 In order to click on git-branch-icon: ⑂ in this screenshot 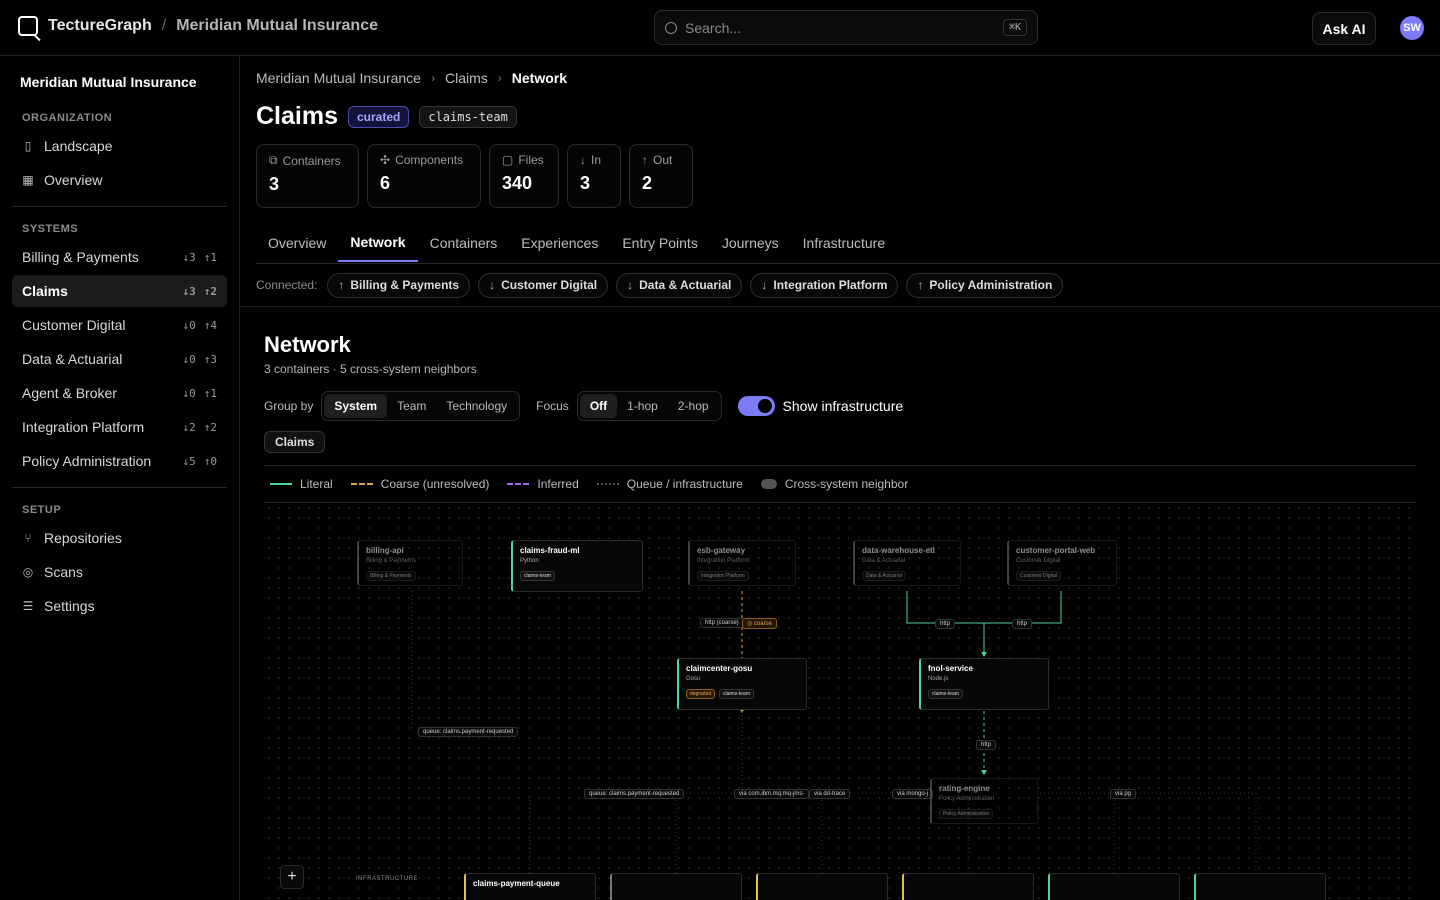, I will do `click(28, 538)`.